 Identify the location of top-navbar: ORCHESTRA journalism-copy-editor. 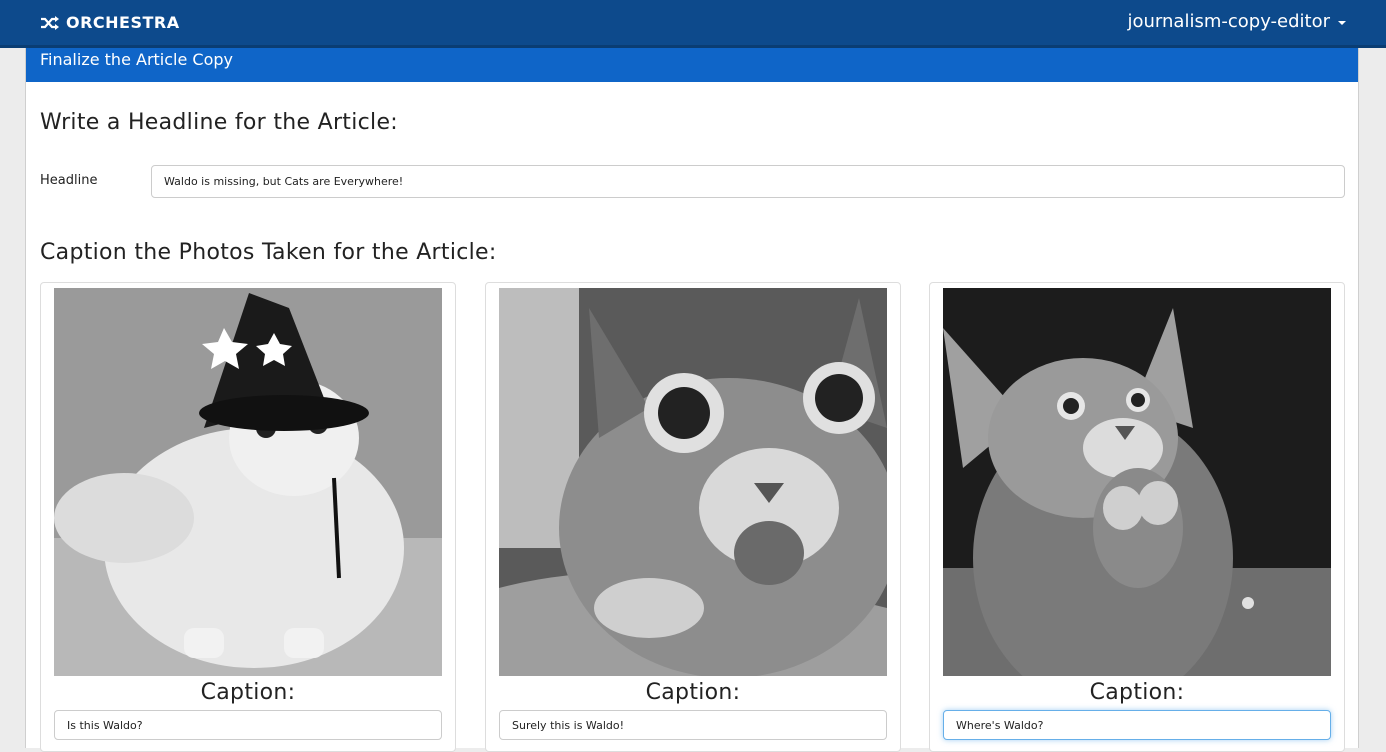
(693, 24).